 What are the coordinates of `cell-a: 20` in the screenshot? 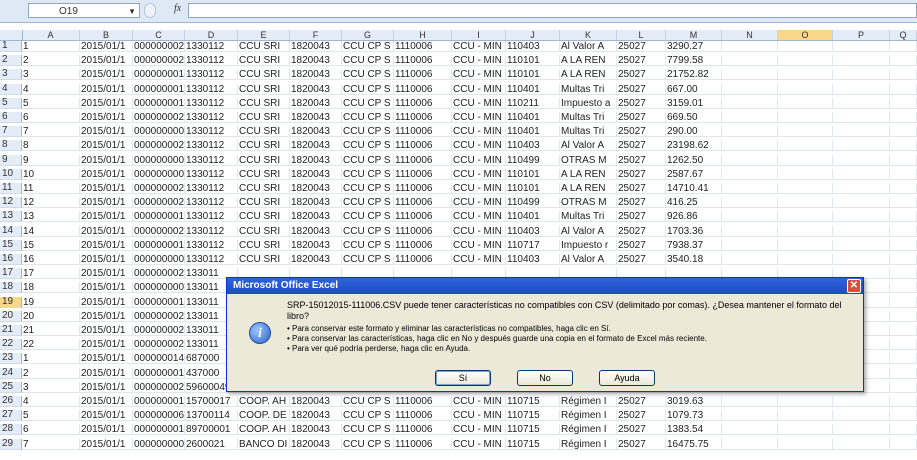 It's located at (51, 316).